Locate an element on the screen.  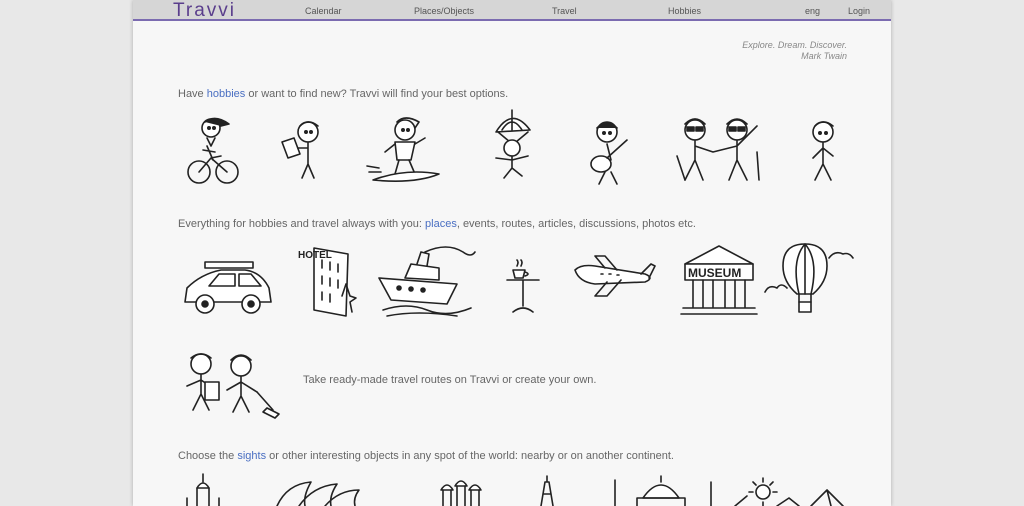
language-selector: eng is located at coordinates (812, 11).